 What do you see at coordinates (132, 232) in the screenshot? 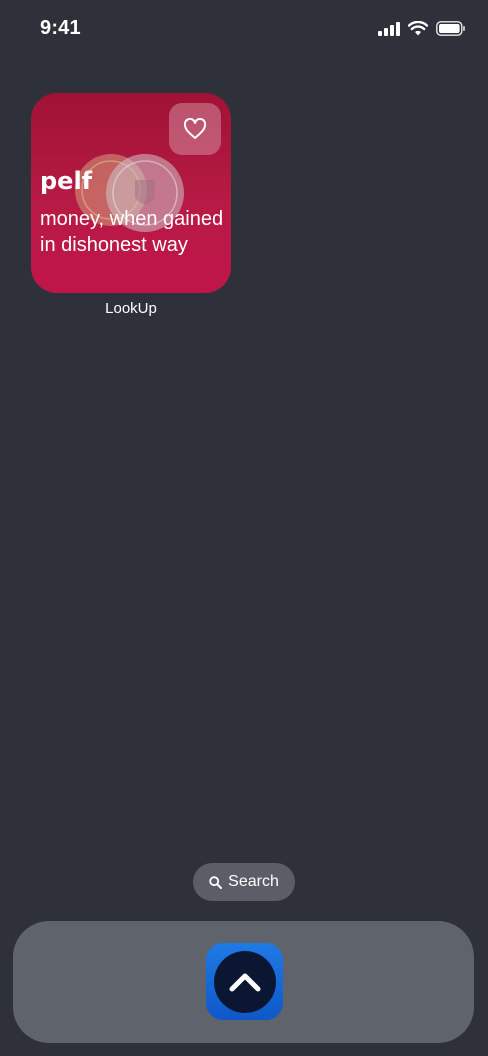
I see `word-definition: money, when gained in dishonest way` at bounding box center [132, 232].